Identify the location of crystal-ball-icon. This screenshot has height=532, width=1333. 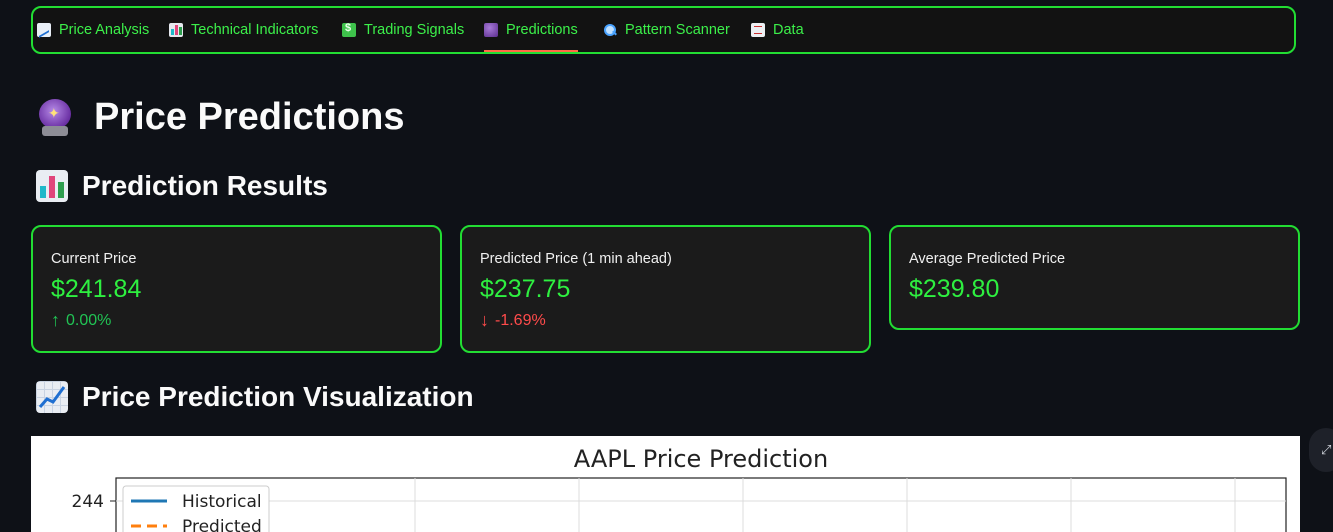
(491, 30).